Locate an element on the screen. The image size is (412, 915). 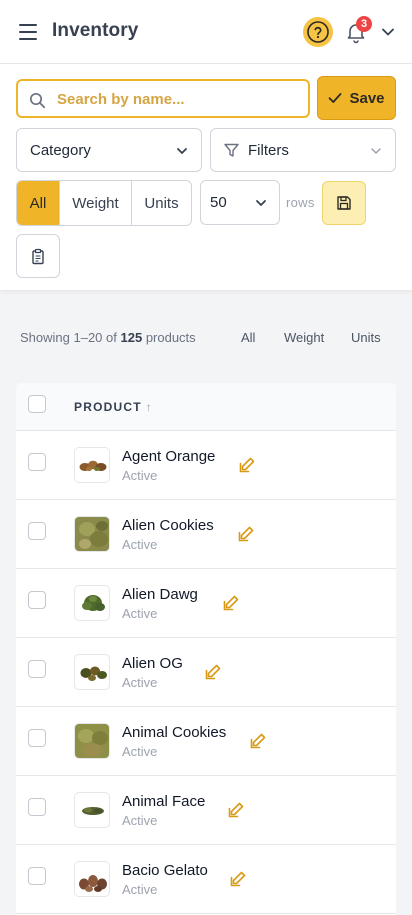
clipboard-icon is located at coordinates (38, 256).